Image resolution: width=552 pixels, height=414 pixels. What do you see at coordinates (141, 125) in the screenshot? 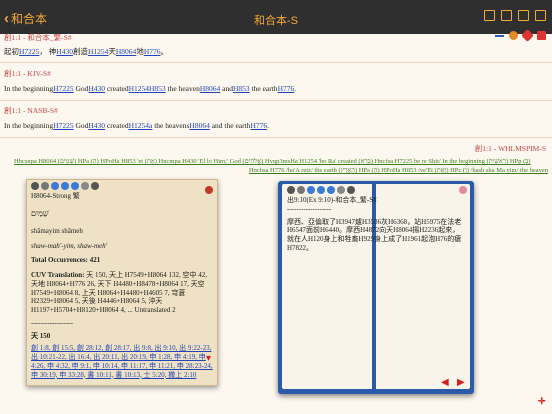
I see `strong-link: H1254a` at bounding box center [141, 125].